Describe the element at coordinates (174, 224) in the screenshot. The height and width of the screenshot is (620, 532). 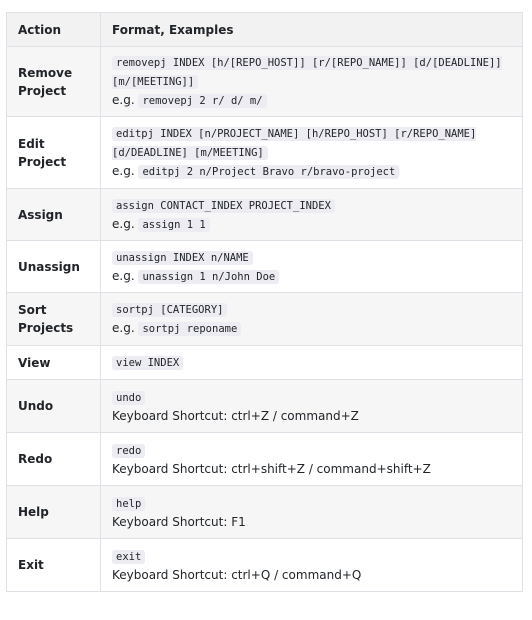
I see `command-example: assign 1 1` at that location.